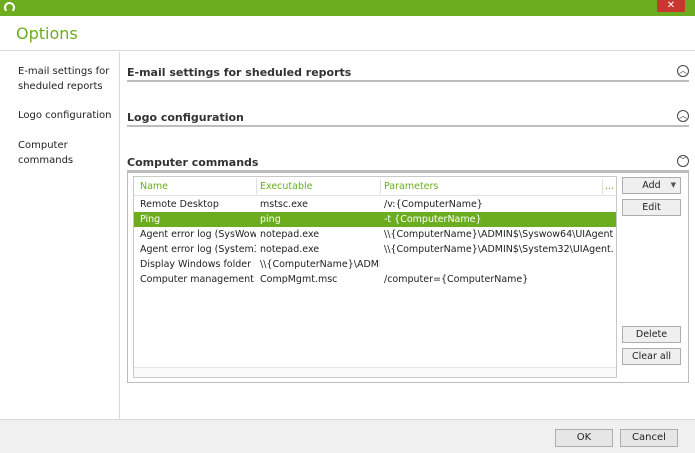 The image size is (695, 453). What do you see at coordinates (408, 116) in the screenshot?
I see `section-logo-configuration: Logo configuration ︿` at bounding box center [408, 116].